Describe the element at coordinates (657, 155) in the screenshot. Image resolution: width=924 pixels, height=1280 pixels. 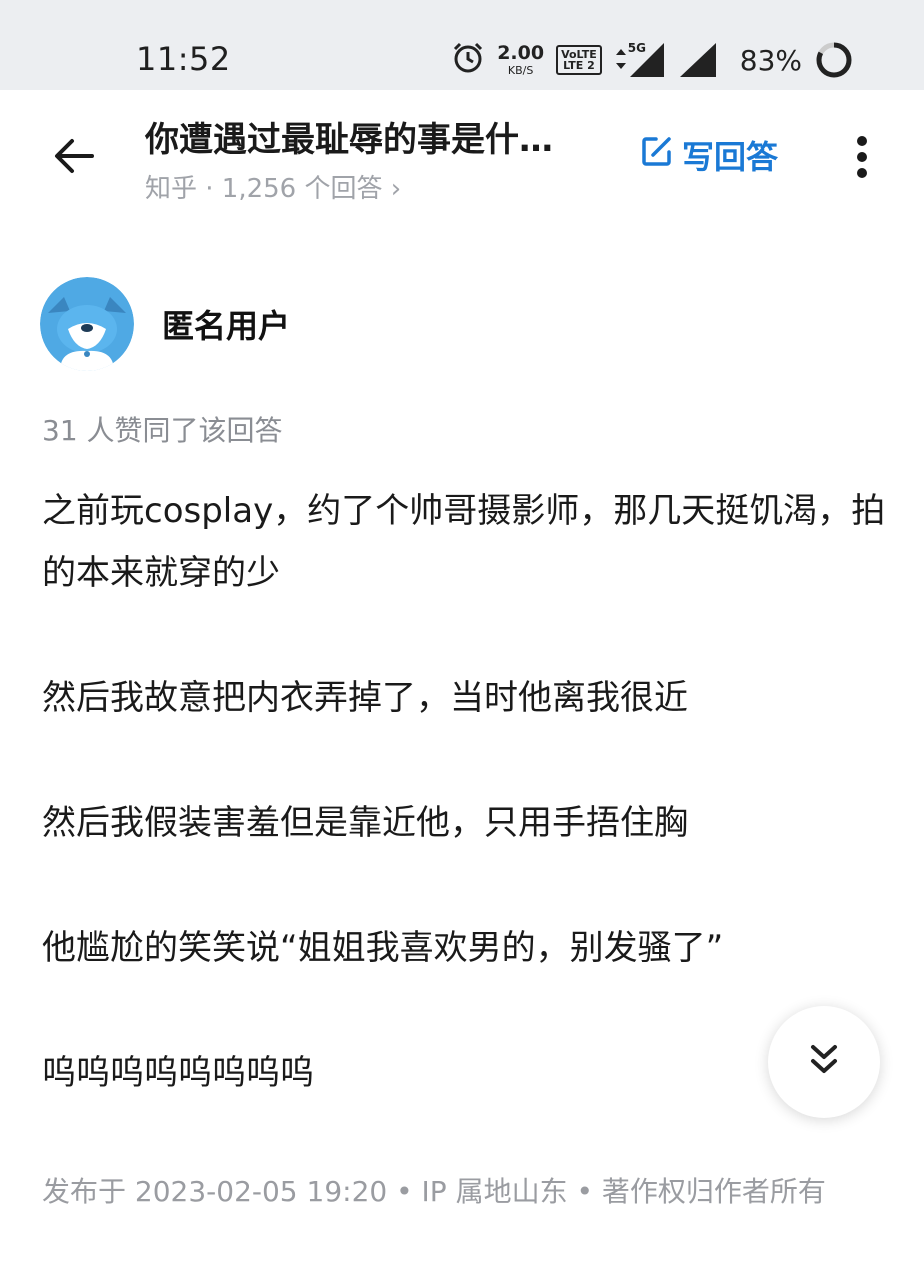
I see `edit-icon` at that location.